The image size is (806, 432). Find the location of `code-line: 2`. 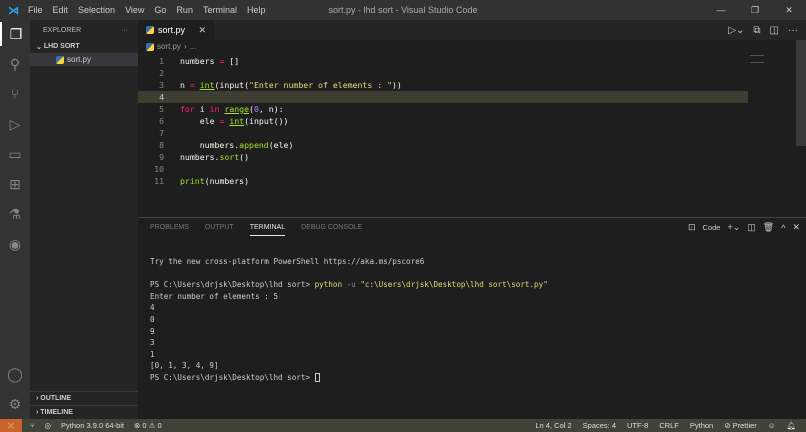

code-line: 2 is located at coordinates (443, 73).